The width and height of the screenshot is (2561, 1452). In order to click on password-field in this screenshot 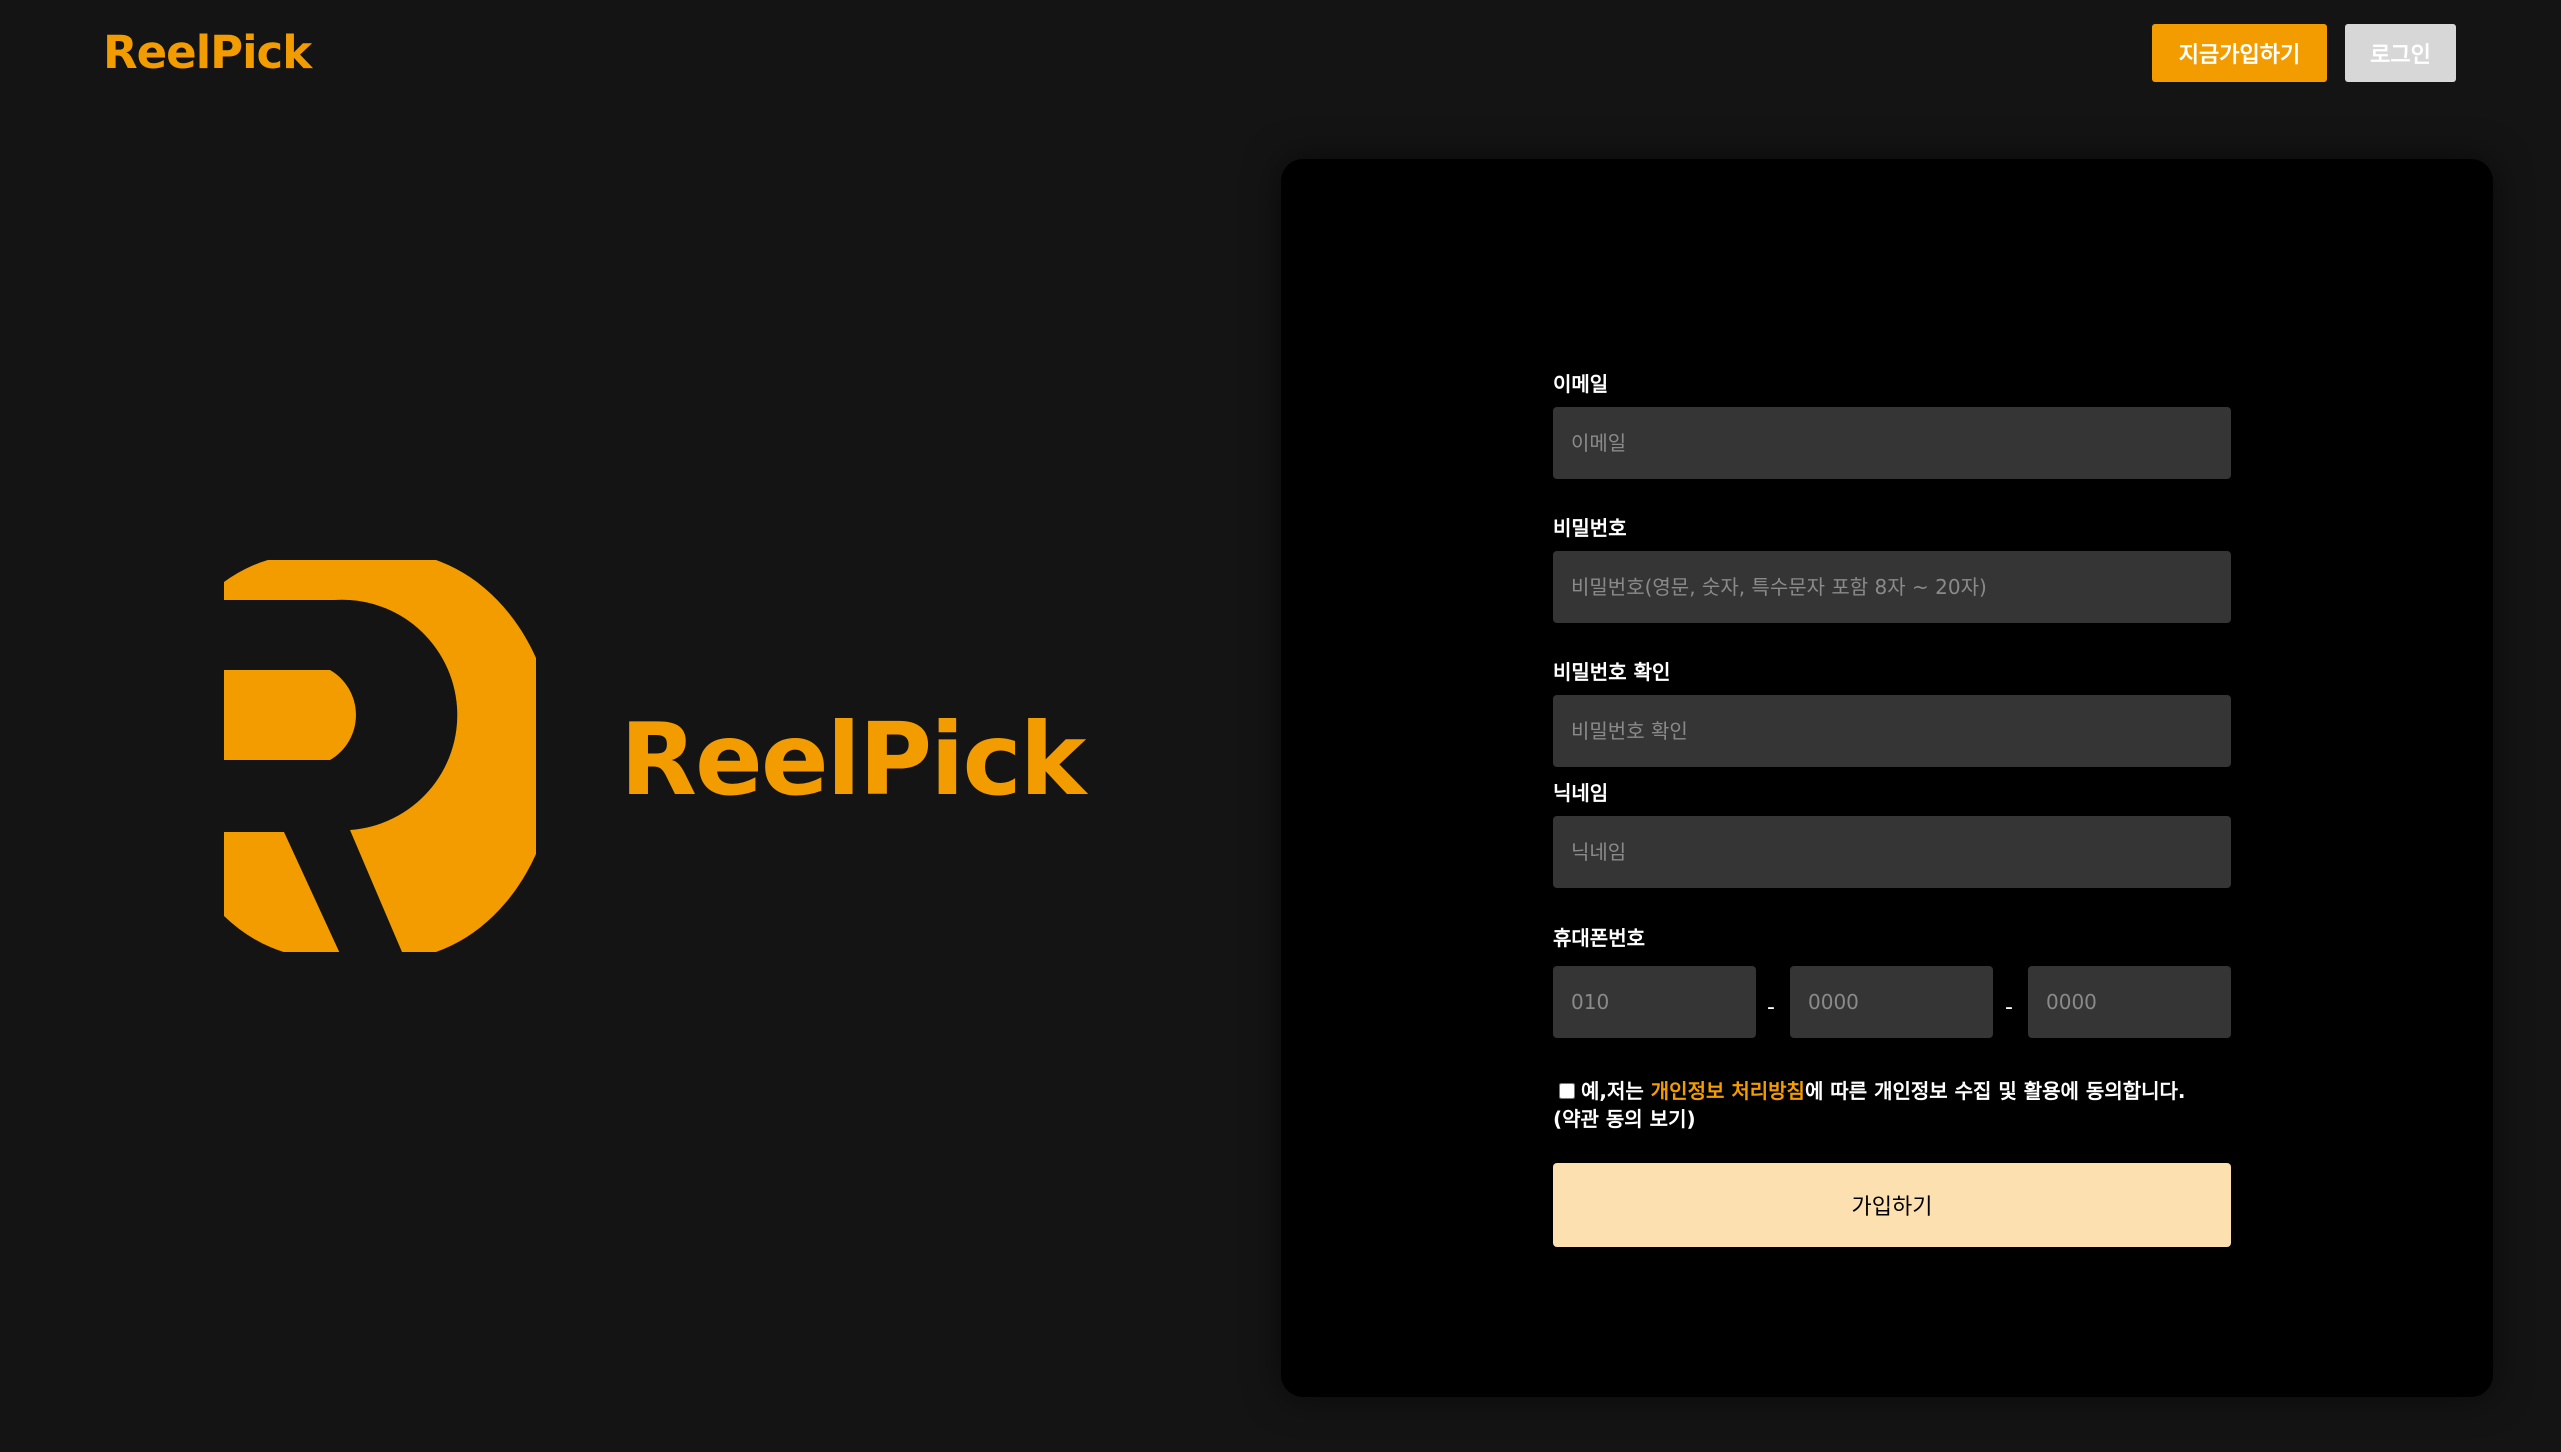, I will do `click(1892, 587)`.